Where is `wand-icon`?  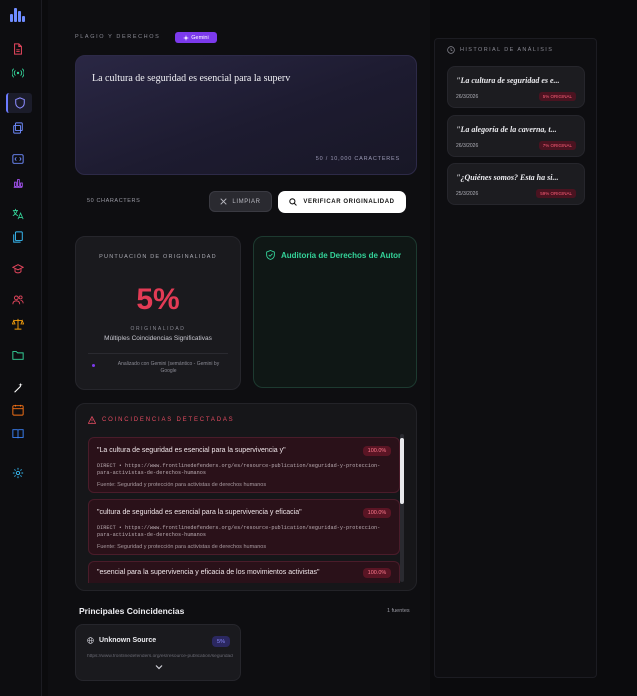
wand-icon is located at coordinates (18, 387).